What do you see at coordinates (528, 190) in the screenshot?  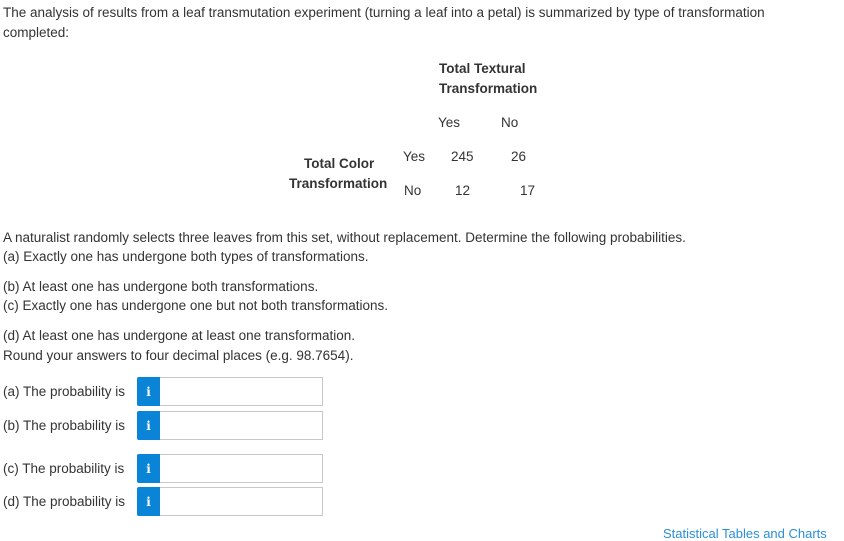 I see `cell-no-no: 17` at bounding box center [528, 190].